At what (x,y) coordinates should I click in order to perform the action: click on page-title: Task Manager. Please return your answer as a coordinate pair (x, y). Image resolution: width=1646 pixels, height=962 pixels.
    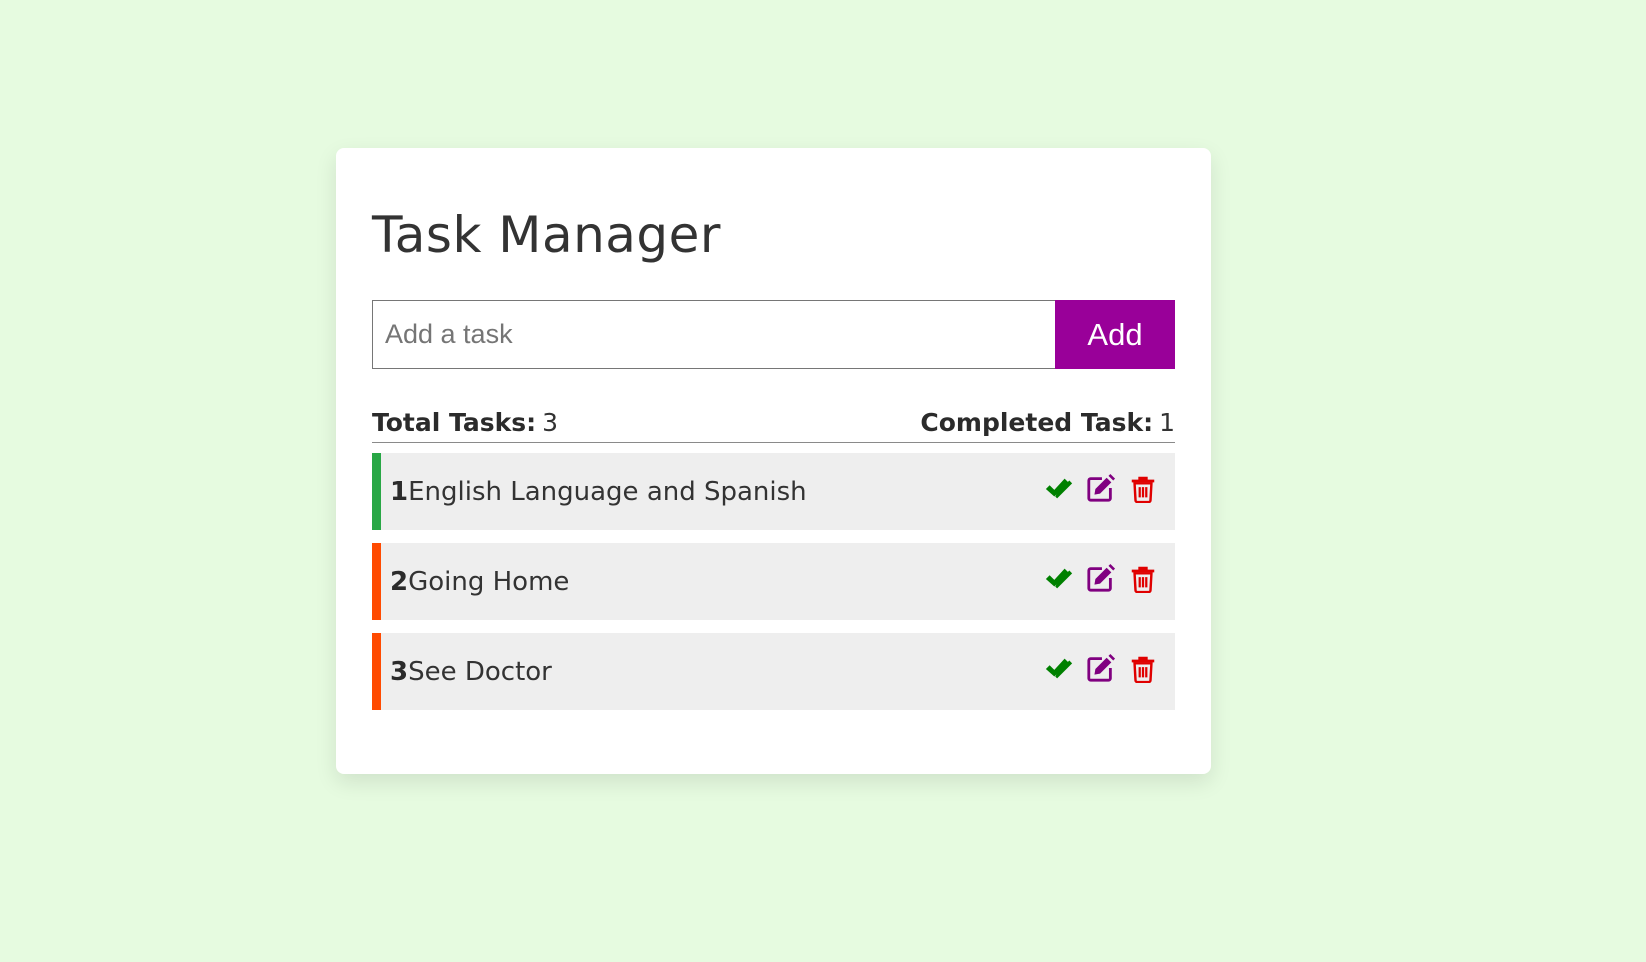
    Looking at the image, I should click on (546, 235).